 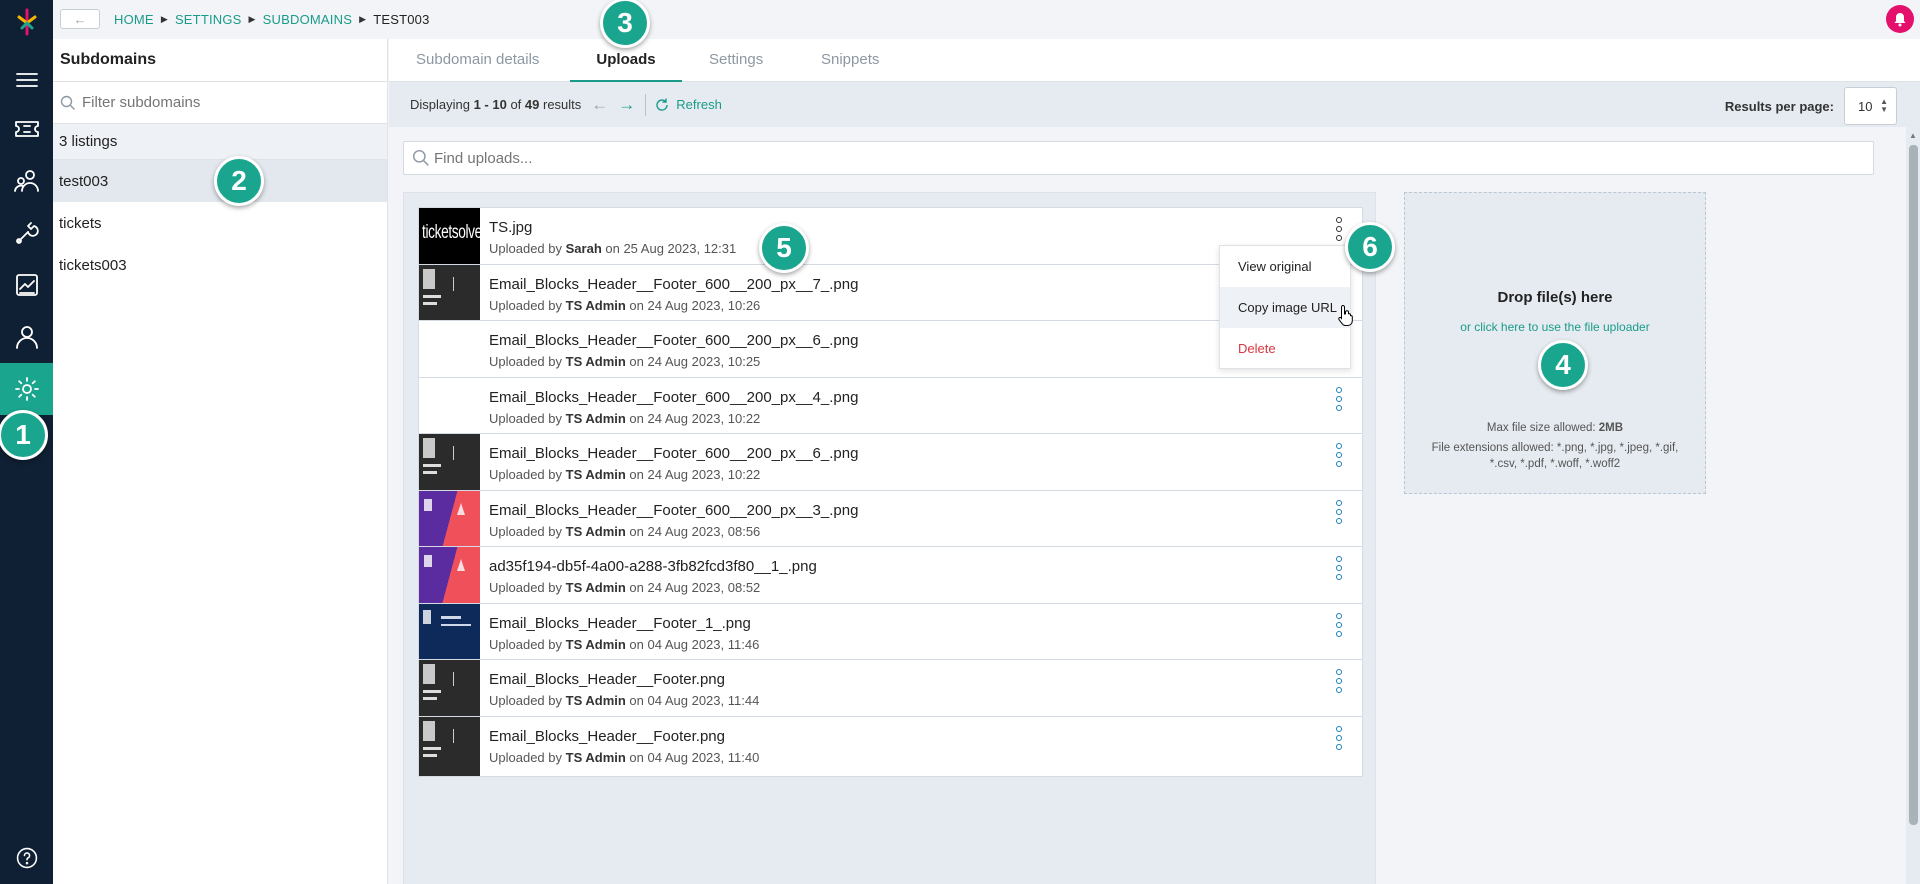 What do you see at coordinates (307, 19) in the screenshot?
I see `breadcrumb-subdomains: SUBDOMAINS` at bounding box center [307, 19].